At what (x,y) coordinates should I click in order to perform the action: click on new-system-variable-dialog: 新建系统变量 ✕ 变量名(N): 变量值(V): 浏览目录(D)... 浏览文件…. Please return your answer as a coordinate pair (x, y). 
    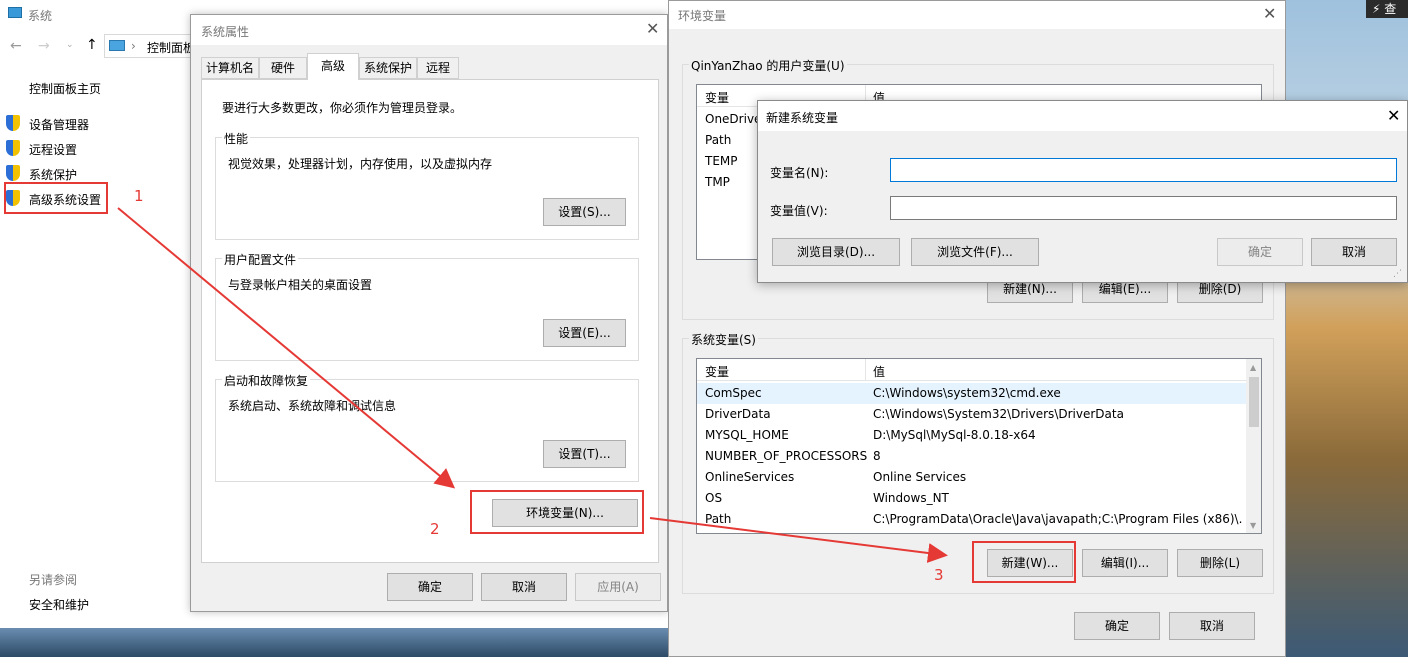
    Looking at the image, I should click on (1082, 191).